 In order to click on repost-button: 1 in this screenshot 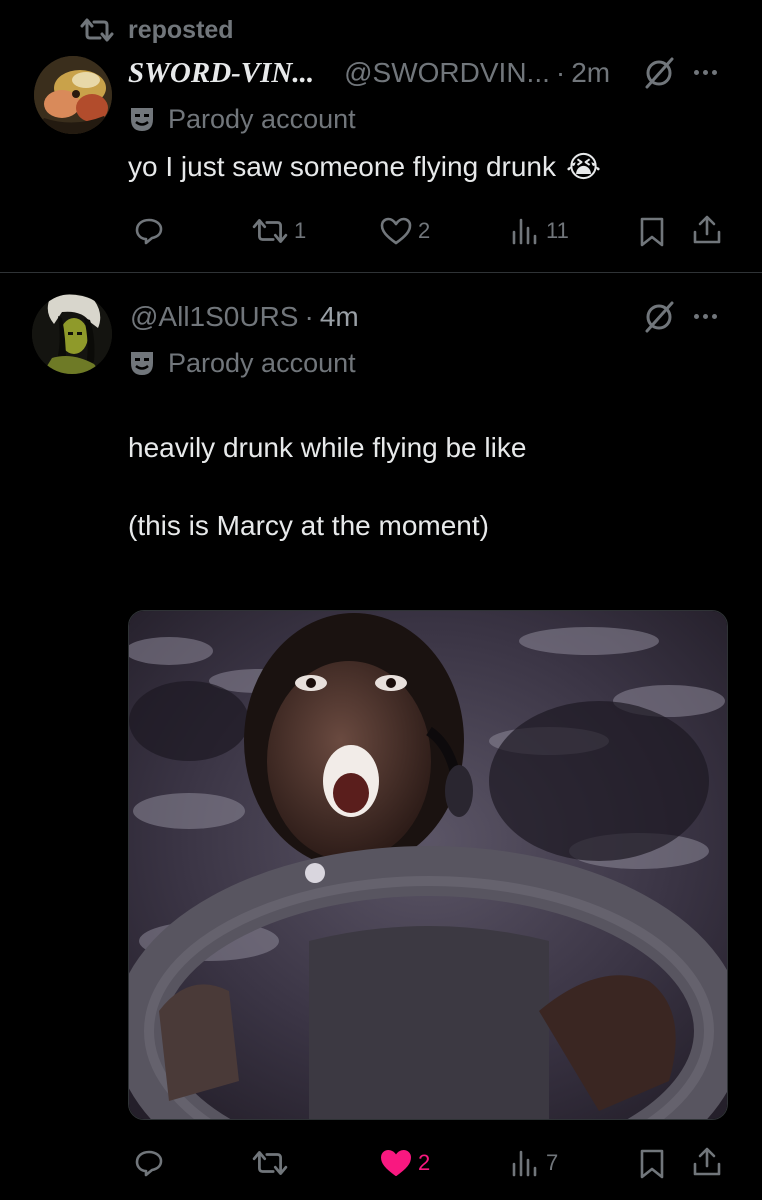, I will do `click(279, 231)`.